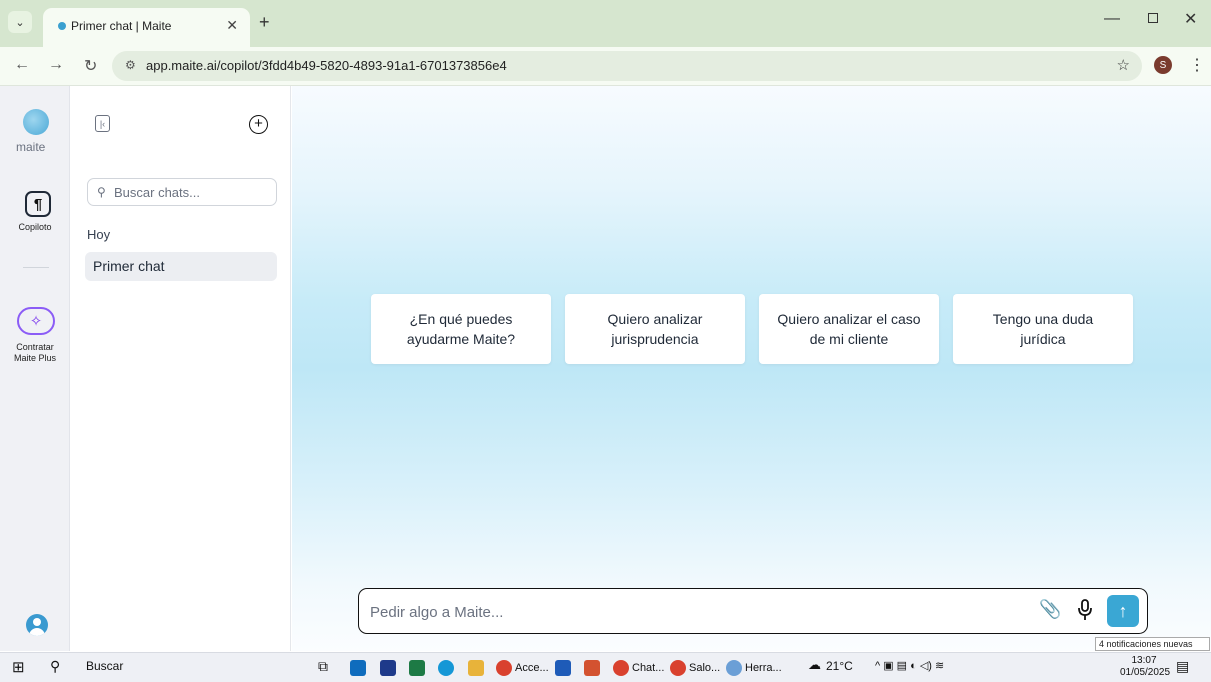 Image resolution: width=1211 pixels, height=682 pixels. What do you see at coordinates (849, 329) in the screenshot?
I see `suggestion-card: Quiero analizar el caso de mi cliente` at bounding box center [849, 329].